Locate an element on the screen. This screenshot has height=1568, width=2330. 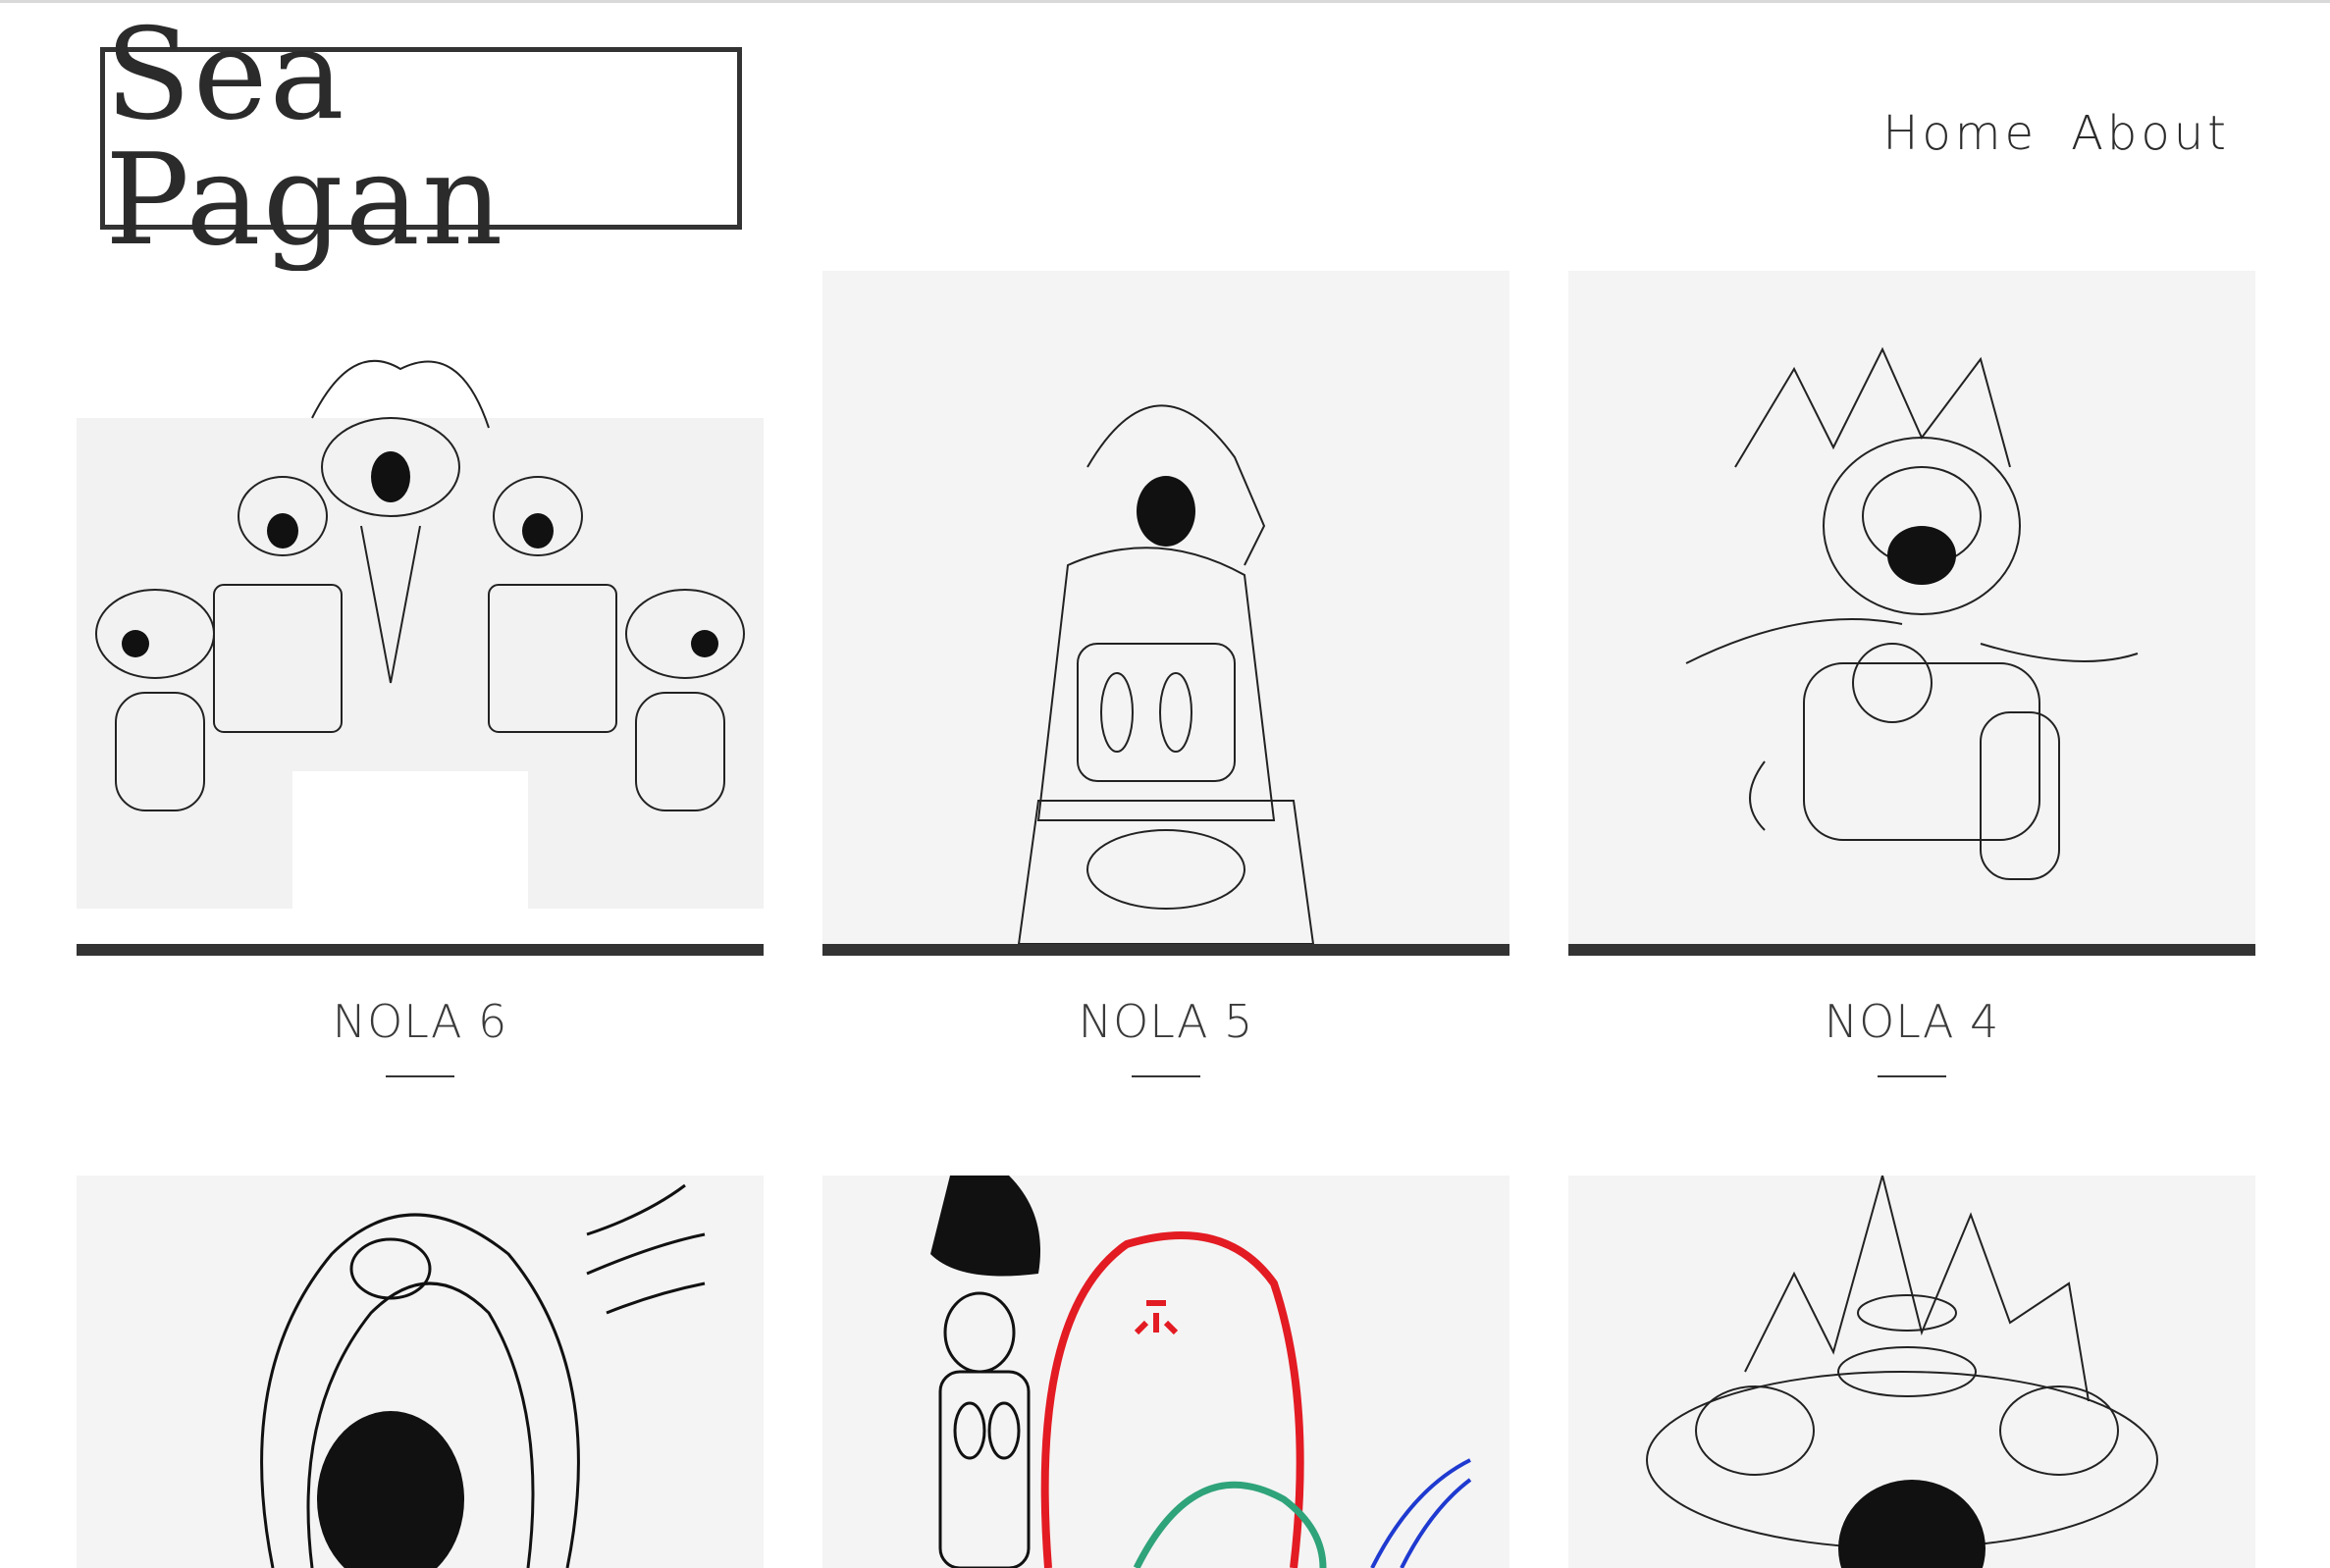
site-title: Sea Pagan is located at coordinates (305, 138).